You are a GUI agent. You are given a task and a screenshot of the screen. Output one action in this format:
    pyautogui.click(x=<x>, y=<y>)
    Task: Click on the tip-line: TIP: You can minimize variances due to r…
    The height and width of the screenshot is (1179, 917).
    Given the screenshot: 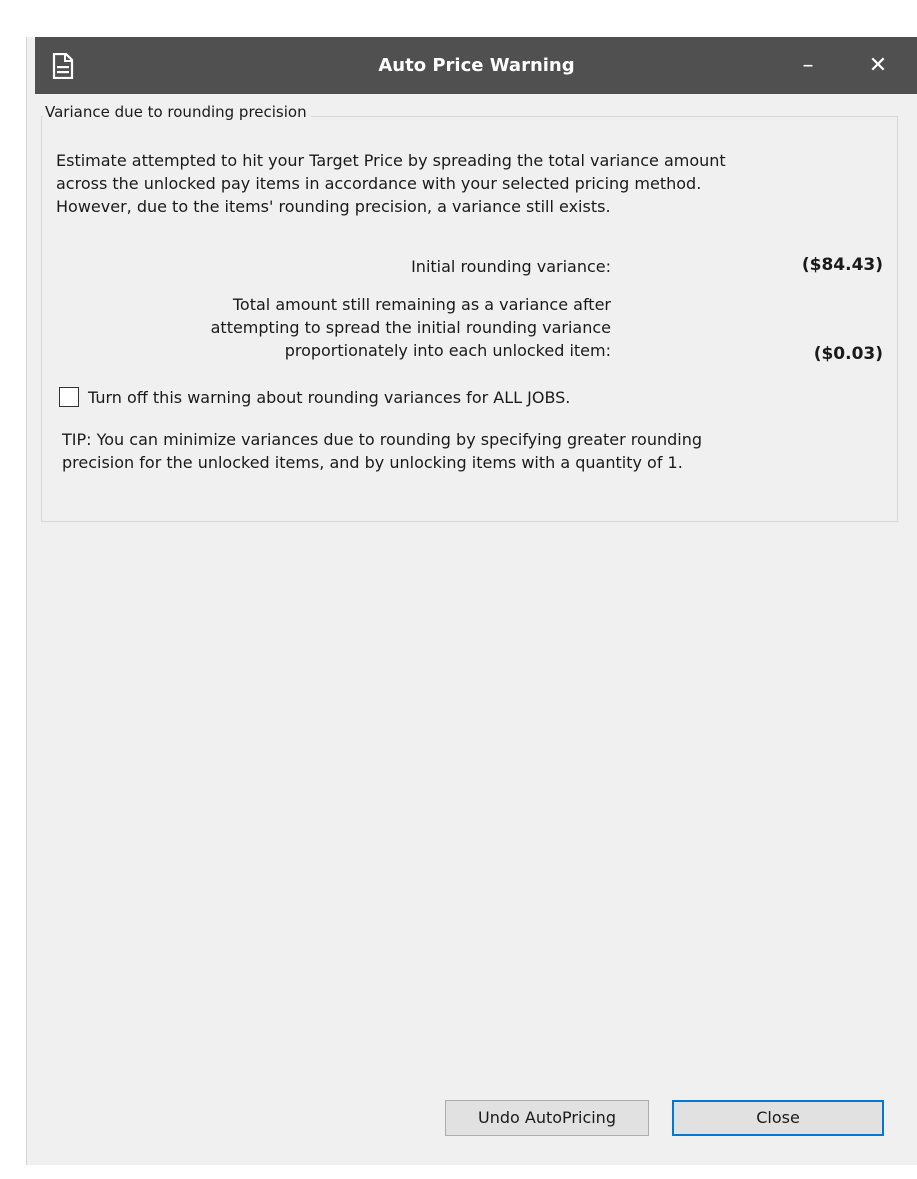 What is the action you would take?
    pyautogui.click(x=382, y=439)
    